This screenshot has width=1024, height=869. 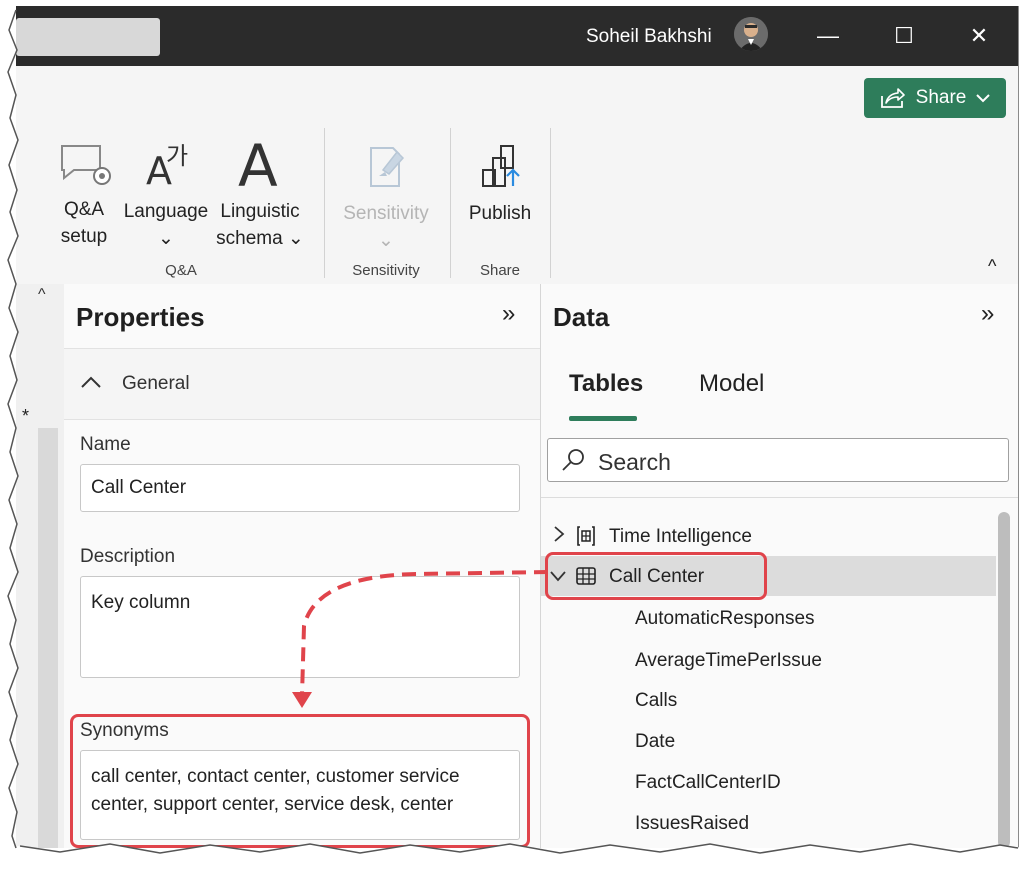 What do you see at coordinates (302, 700) in the screenshot?
I see `arrow-head` at bounding box center [302, 700].